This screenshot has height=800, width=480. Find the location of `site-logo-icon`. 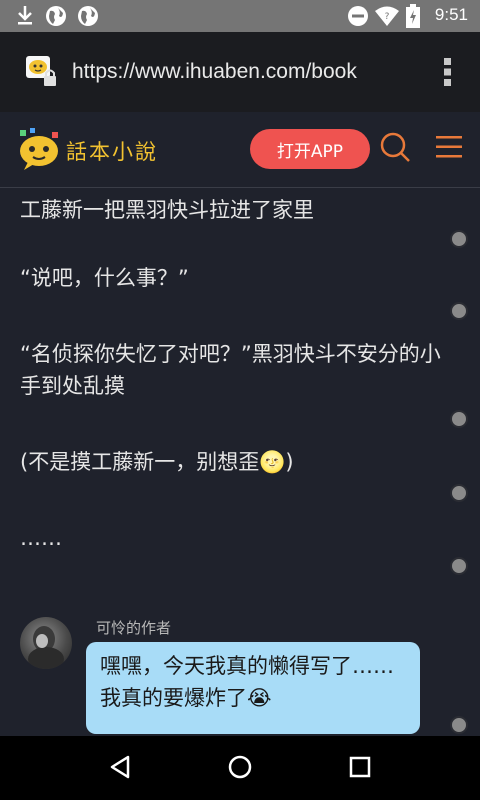

site-logo-icon is located at coordinates (39, 149).